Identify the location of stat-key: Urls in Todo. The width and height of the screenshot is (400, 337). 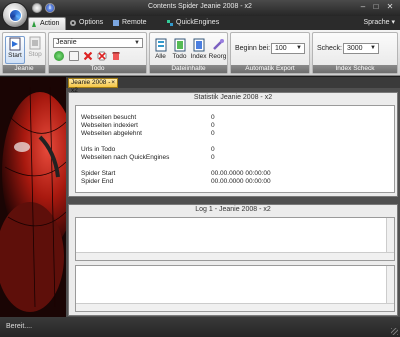
(98, 149).